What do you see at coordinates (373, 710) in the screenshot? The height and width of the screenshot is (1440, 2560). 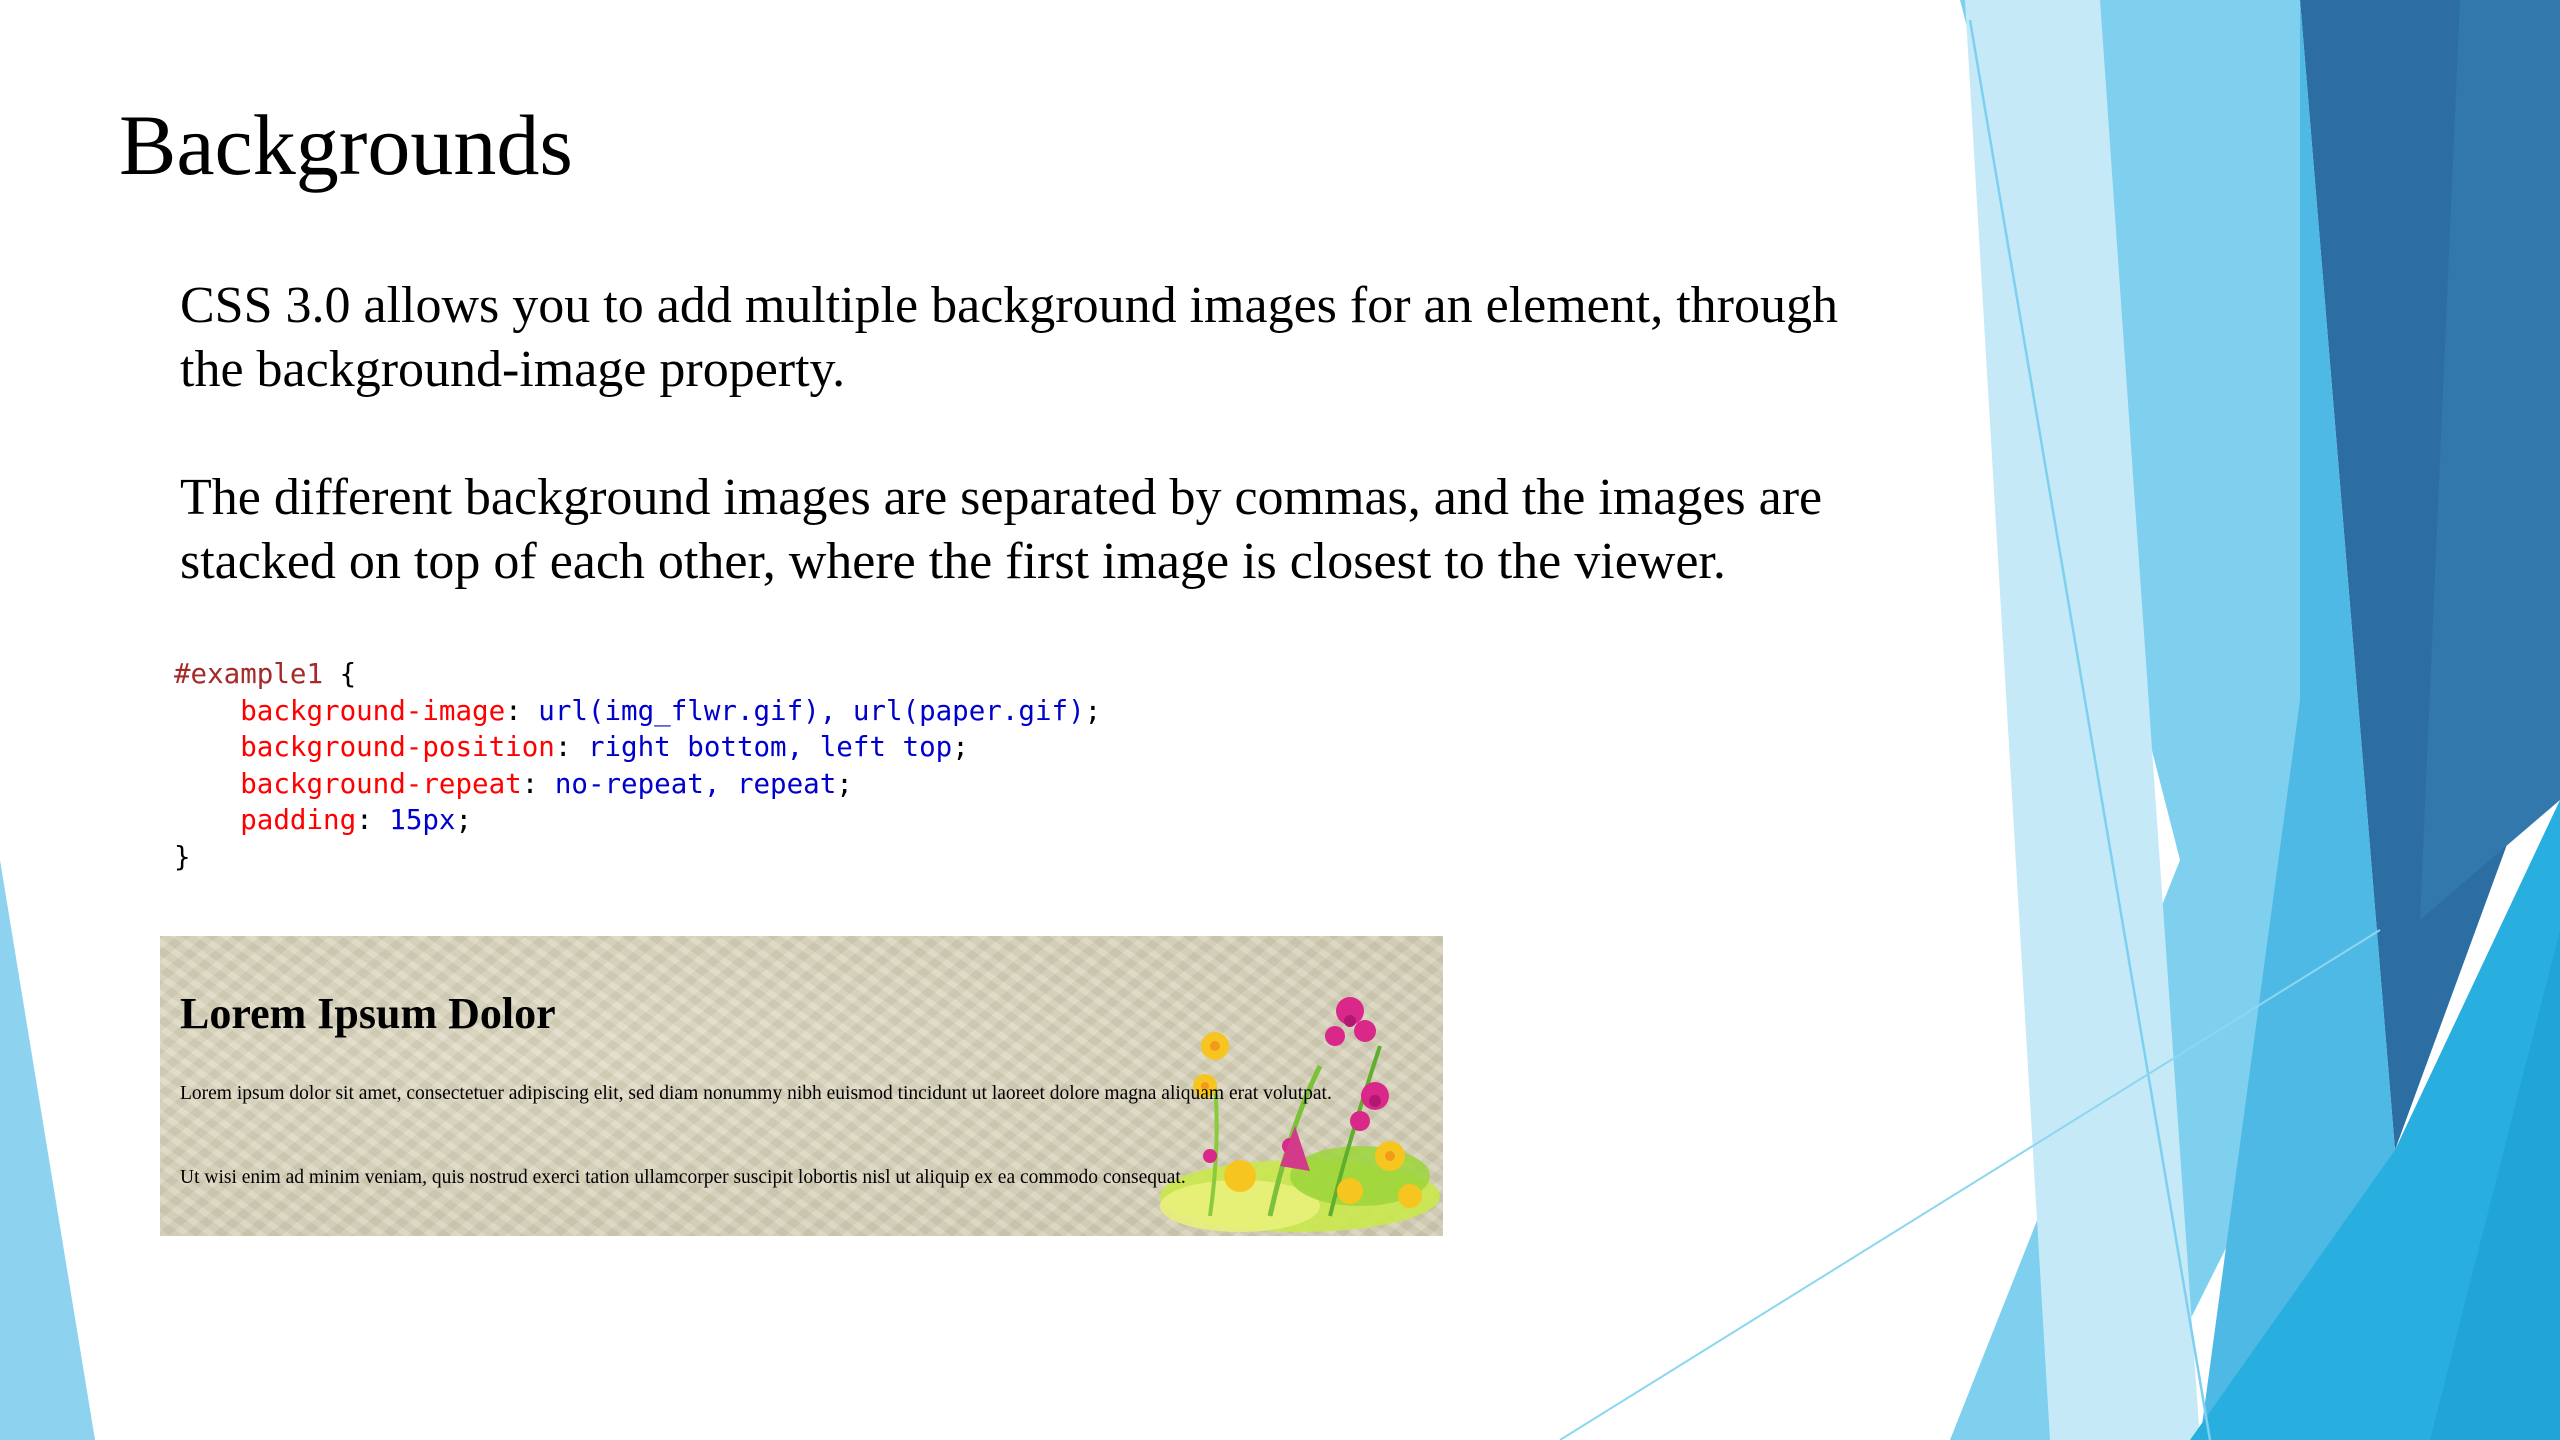 I see `code-property: background-image` at bounding box center [373, 710].